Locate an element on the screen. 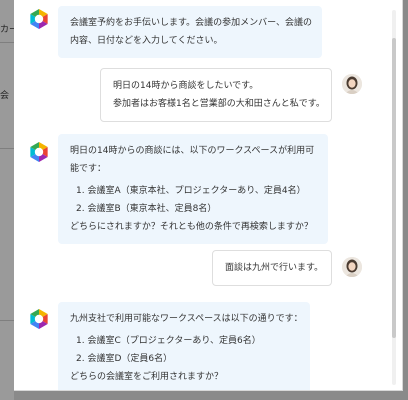  message-line: 明日の14時から商談をしたいです。 is located at coordinates (186, 86).